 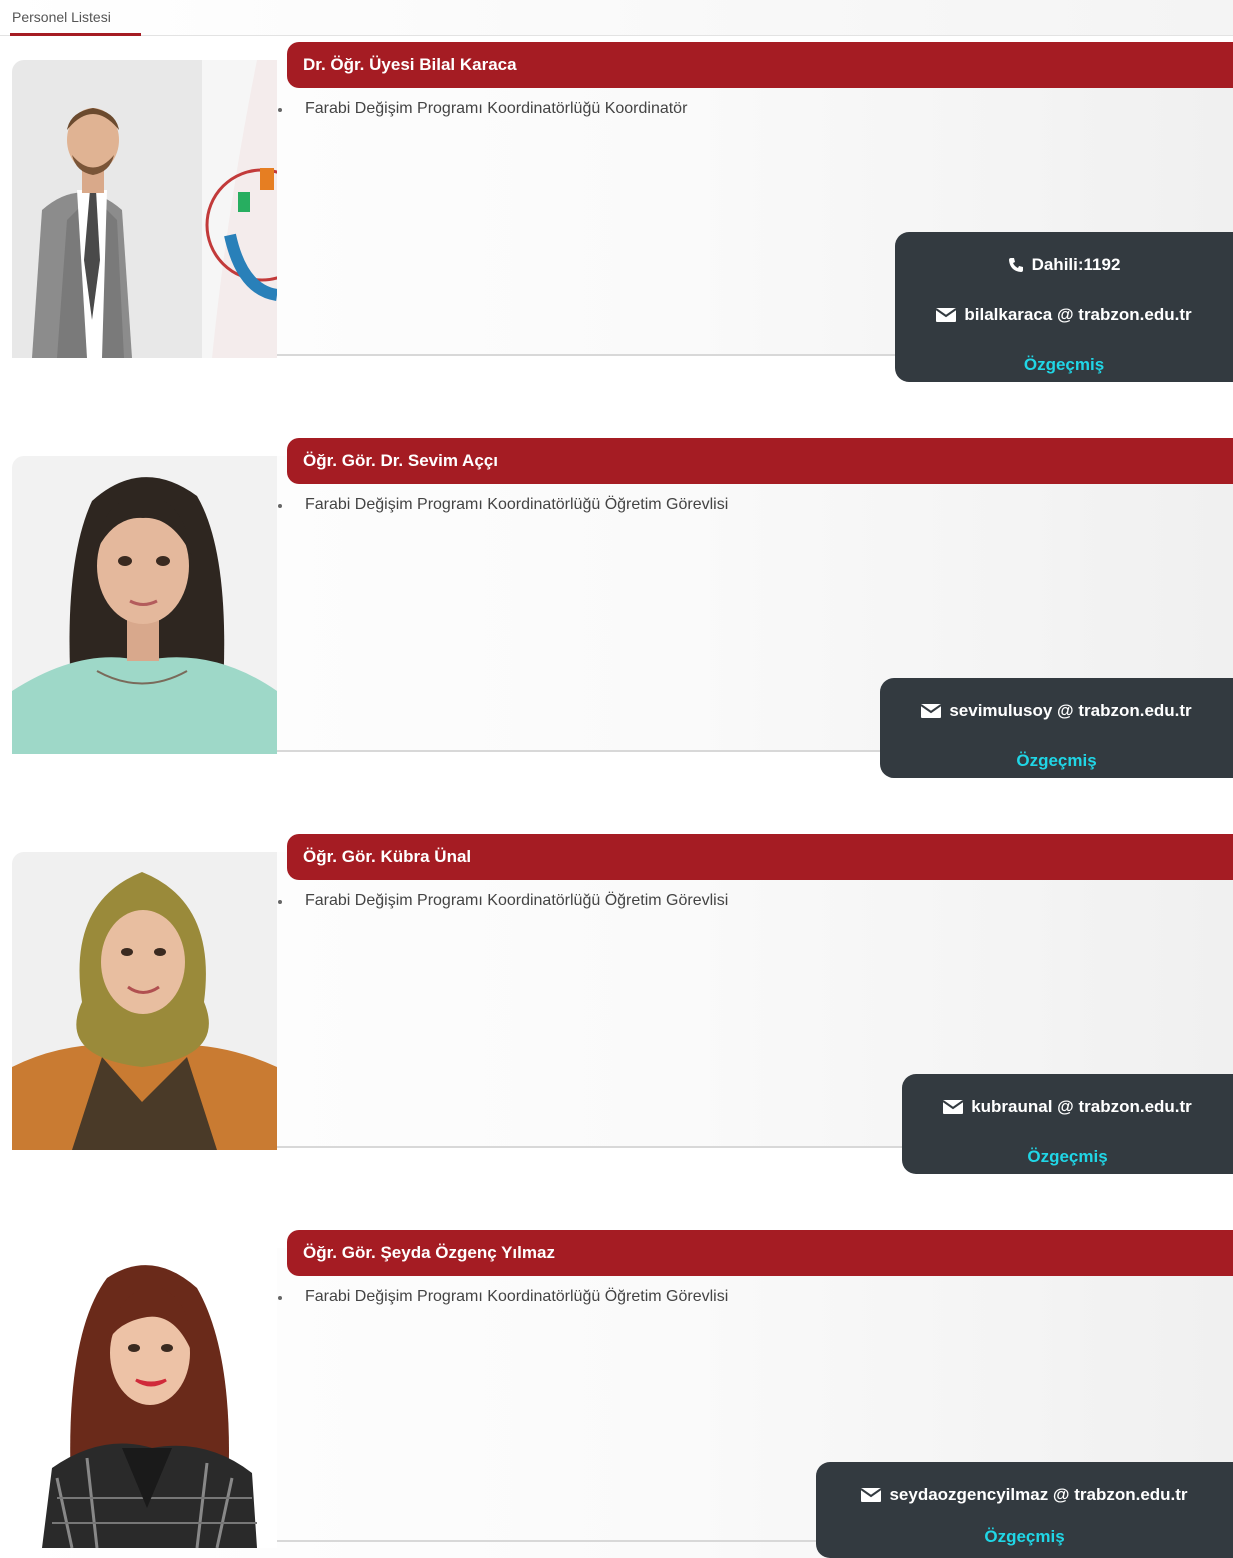 I want to click on email-row: kubraunal @ trabzon.edu.tr, so click(x=1067, y=1107).